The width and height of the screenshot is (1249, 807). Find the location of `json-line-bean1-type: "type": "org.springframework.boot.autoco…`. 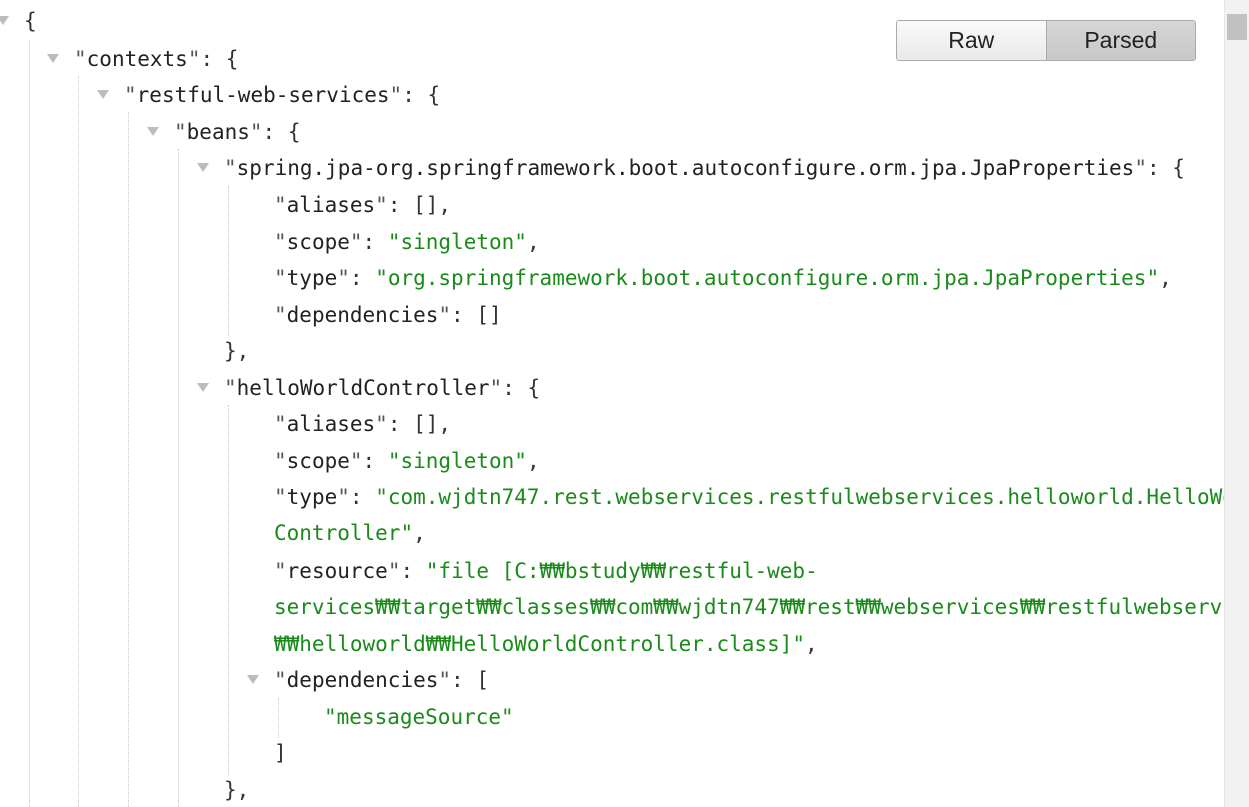

json-line-bean1-type: "type": "org.springframework.boot.autoco… is located at coordinates (723, 278).